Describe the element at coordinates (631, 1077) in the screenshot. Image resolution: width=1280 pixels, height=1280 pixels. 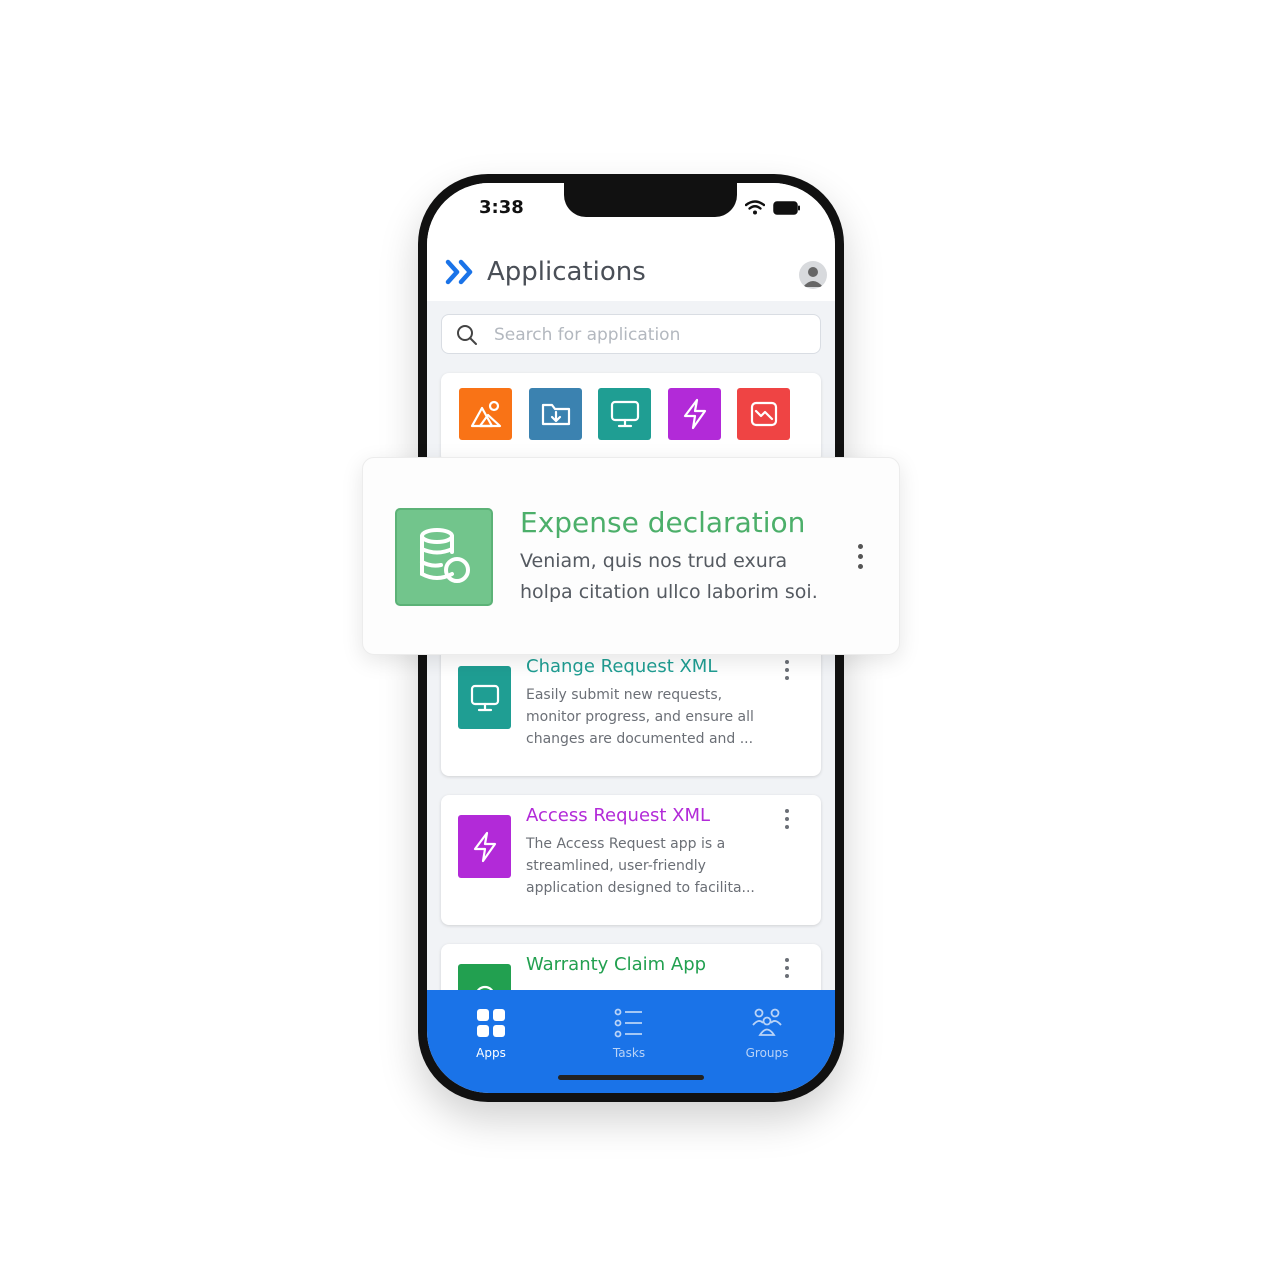
I see `home-indicator` at that location.